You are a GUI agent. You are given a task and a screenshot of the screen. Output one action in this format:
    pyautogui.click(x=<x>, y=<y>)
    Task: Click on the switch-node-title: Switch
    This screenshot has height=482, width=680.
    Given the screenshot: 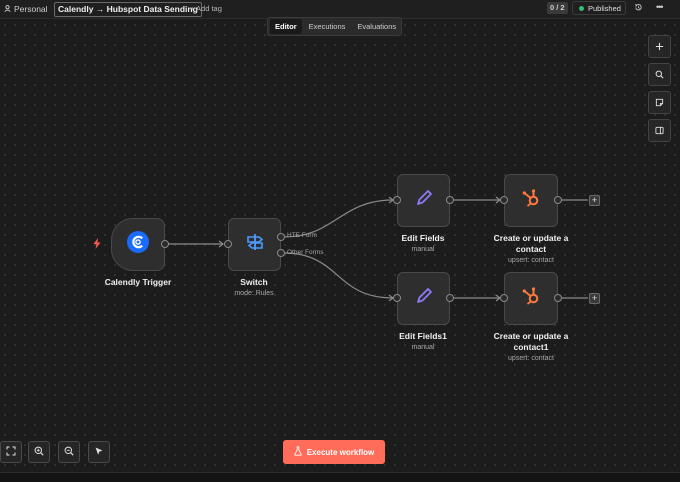 What is the action you would take?
    pyautogui.click(x=254, y=282)
    